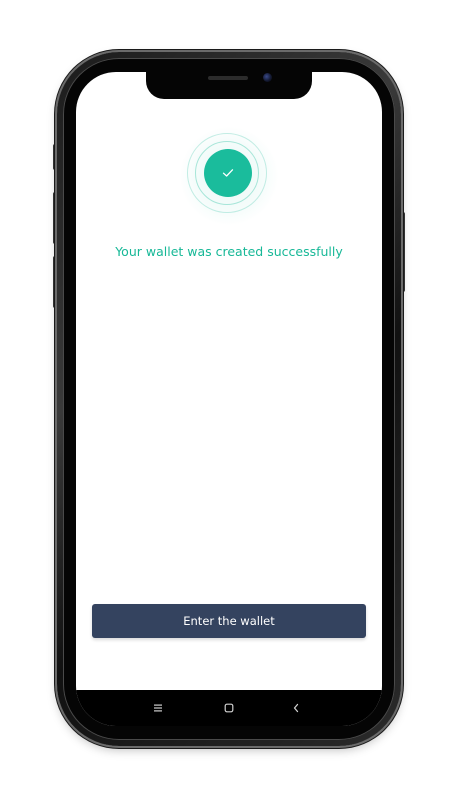  Describe the element at coordinates (229, 251) in the screenshot. I see `success-message: Your wallet was created successfully` at that location.